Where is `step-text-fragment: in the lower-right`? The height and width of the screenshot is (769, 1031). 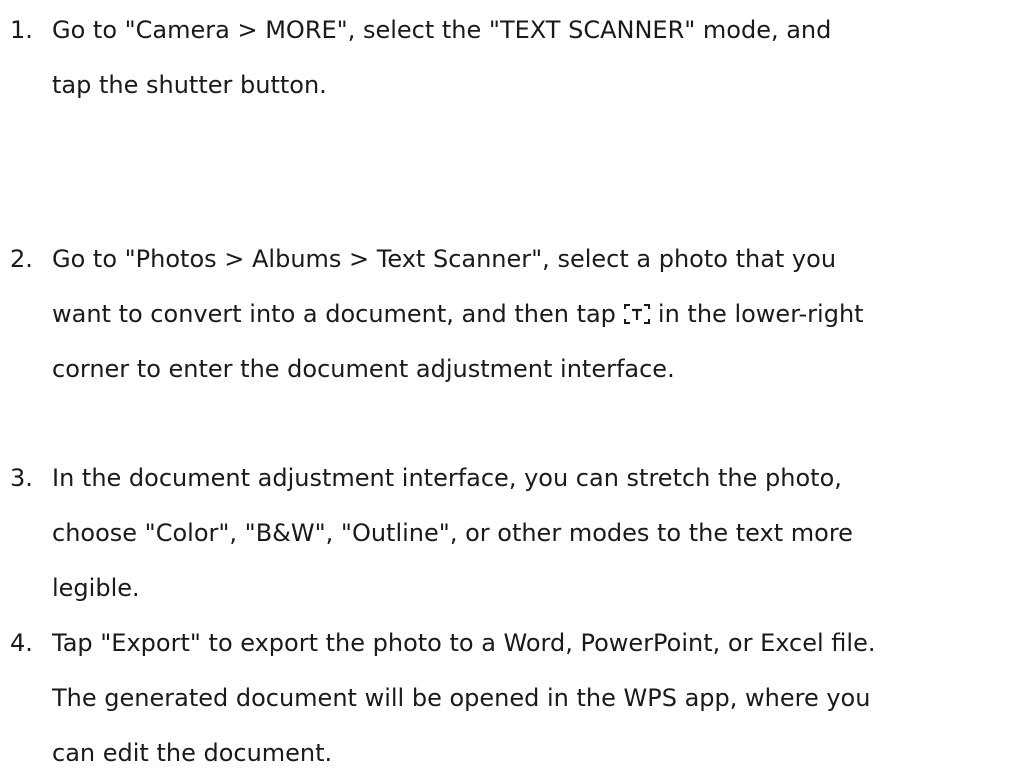
step-text-fragment: in the lower-right is located at coordinates (760, 314).